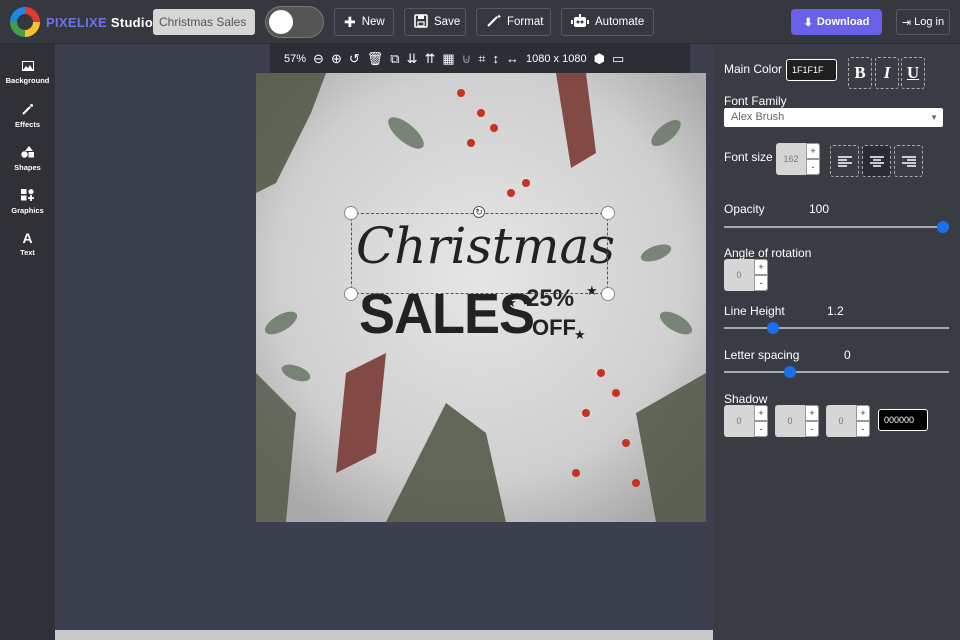 The height and width of the screenshot is (640, 960). Describe the element at coordinates (758, 117) in the screenshot. I see `font-family-value: Alex Brush` at that location.